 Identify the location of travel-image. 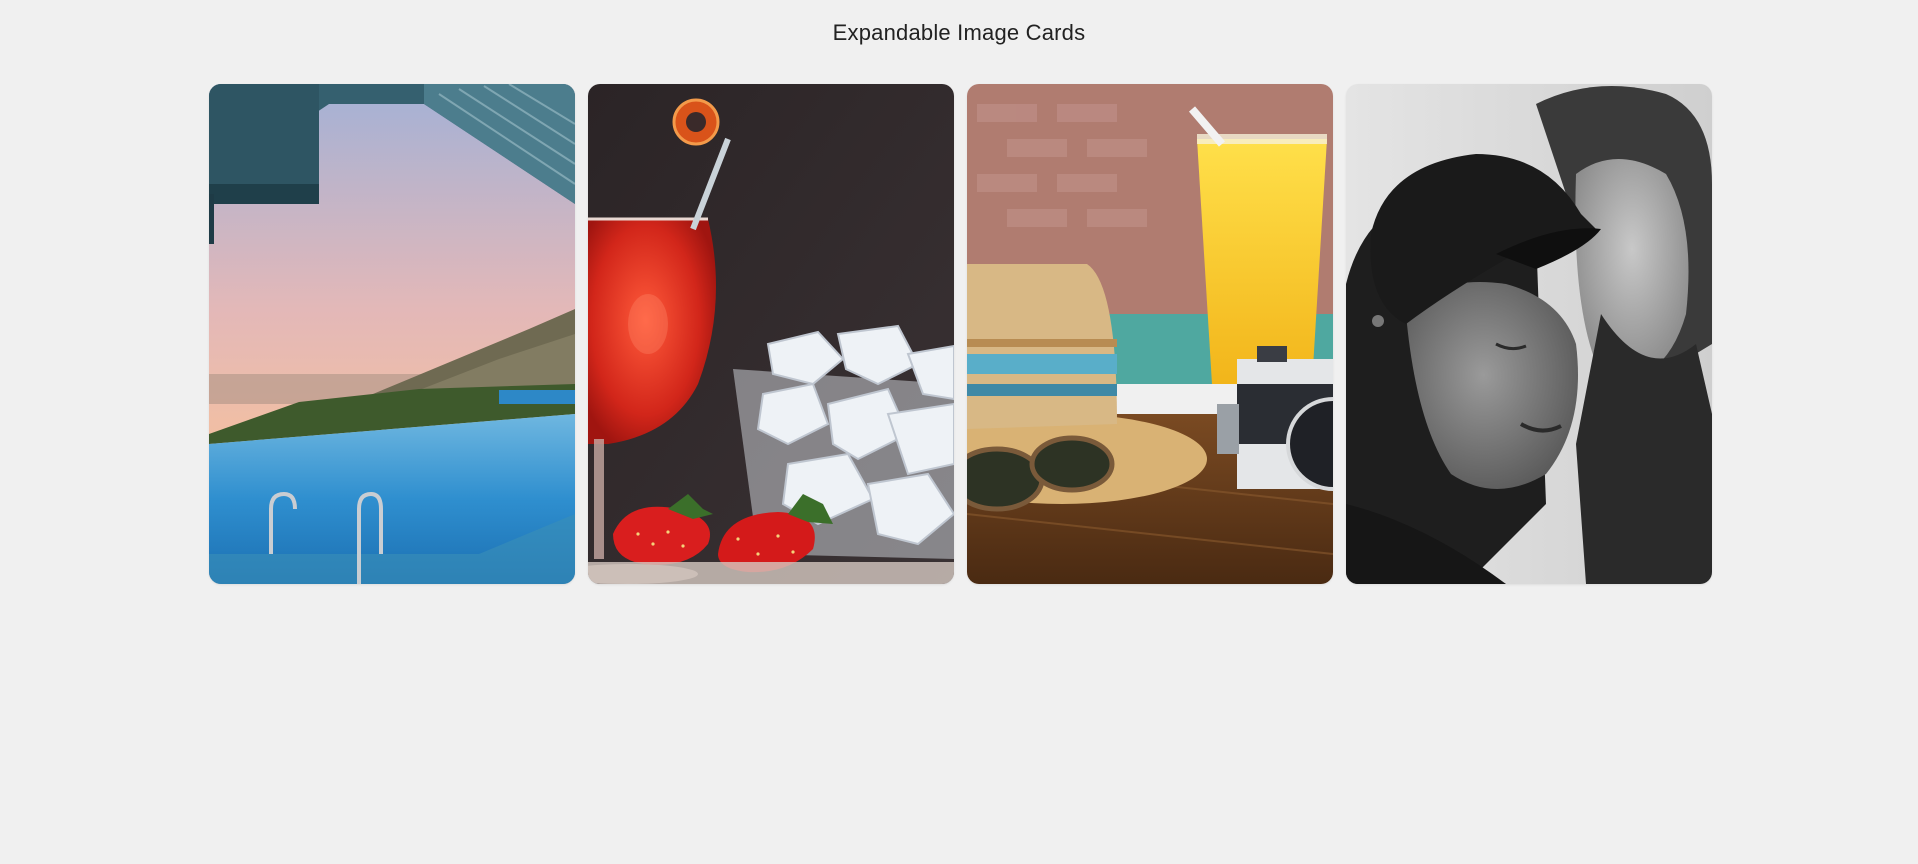
(1150, 334).